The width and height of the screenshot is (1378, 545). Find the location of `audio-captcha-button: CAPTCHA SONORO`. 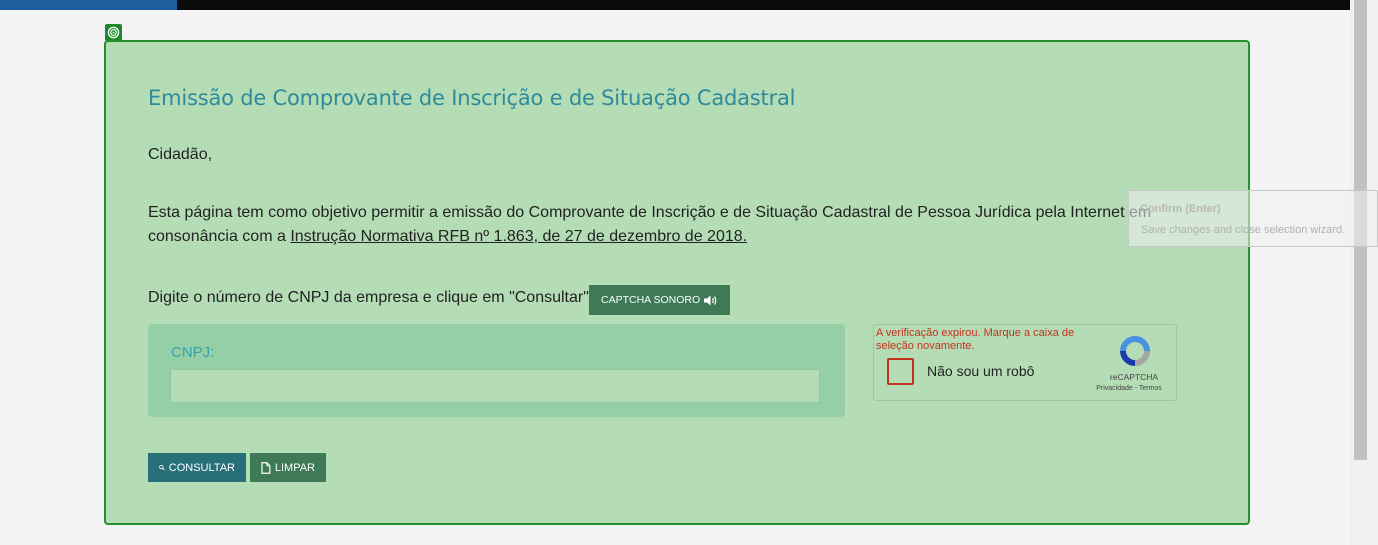

audio-captcha-button: CAPTCHA SONORO is located at coordinates (660, 300).